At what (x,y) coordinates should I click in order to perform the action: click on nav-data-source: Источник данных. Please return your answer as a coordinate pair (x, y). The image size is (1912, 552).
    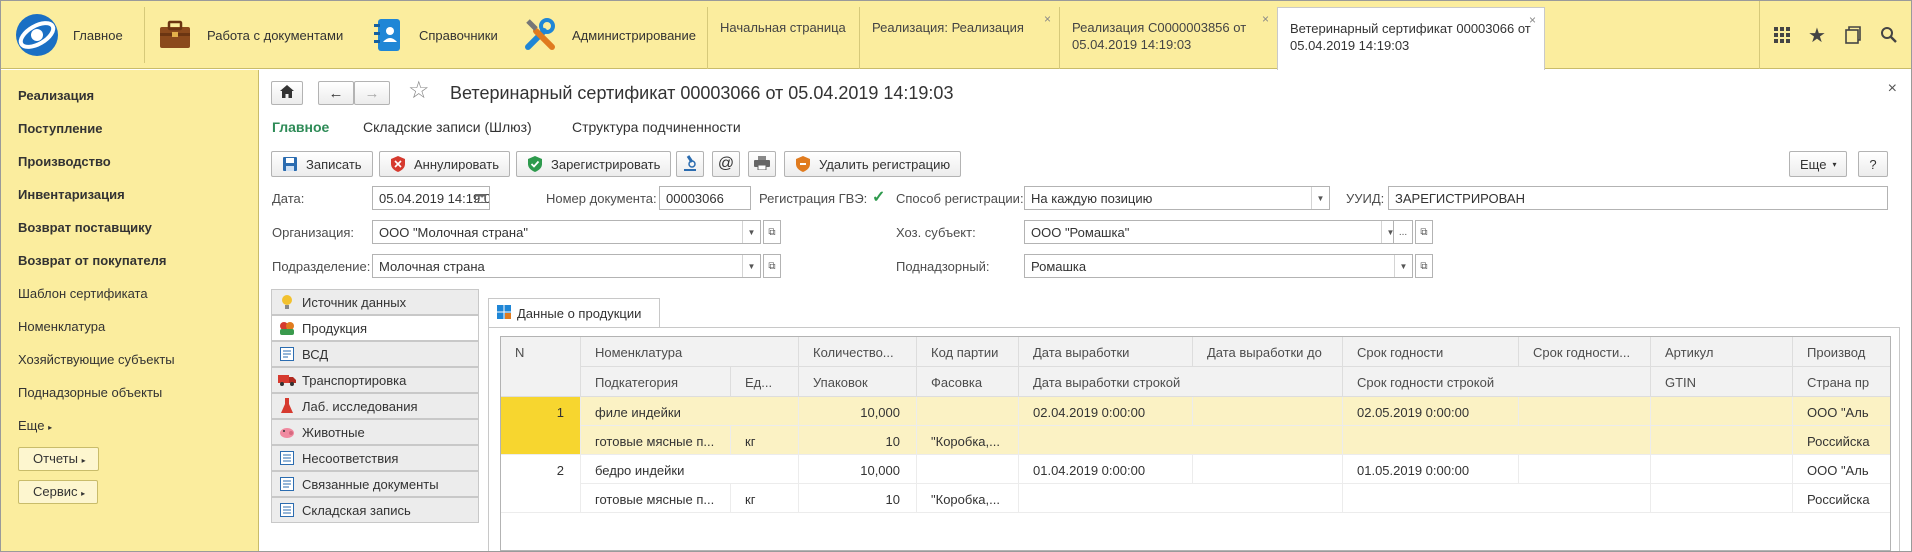
    Looking at the image, I should click on (375, 302).